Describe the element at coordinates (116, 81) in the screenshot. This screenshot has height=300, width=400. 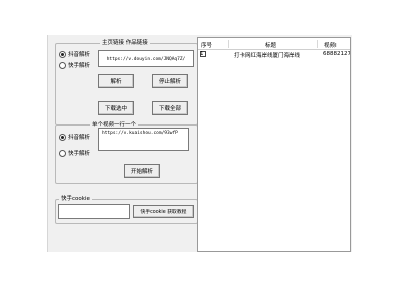
I see `parse-button: 解析` at that location.